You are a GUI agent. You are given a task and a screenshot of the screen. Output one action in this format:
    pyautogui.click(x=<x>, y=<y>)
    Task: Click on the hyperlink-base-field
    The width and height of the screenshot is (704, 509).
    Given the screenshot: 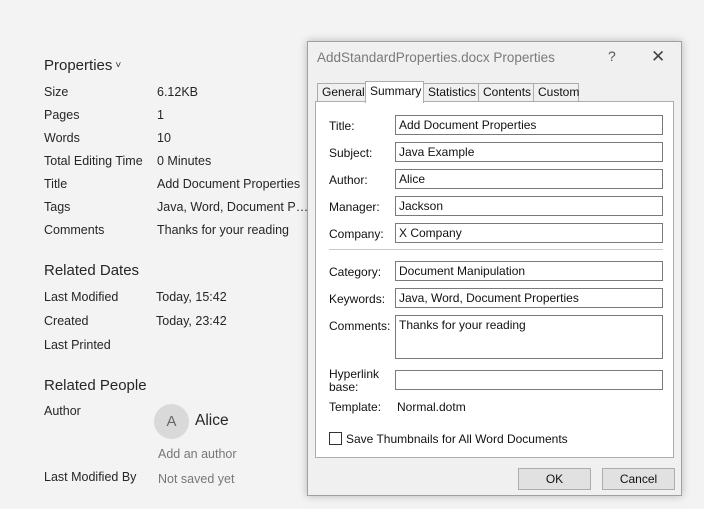 What is the action you would take?
    pyautogui.click(x=529, y=380)
    